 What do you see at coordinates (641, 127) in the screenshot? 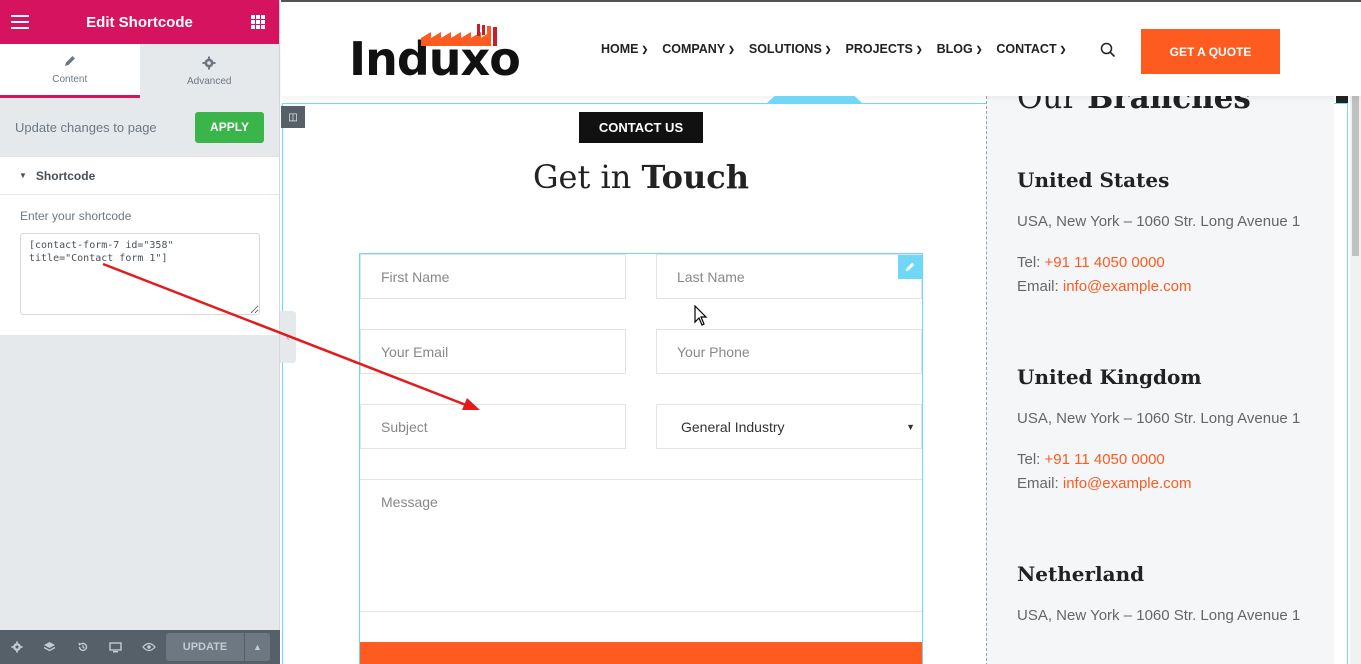
I see `contact-us-badge: CONTACT US` at bounding box center [641, 127].